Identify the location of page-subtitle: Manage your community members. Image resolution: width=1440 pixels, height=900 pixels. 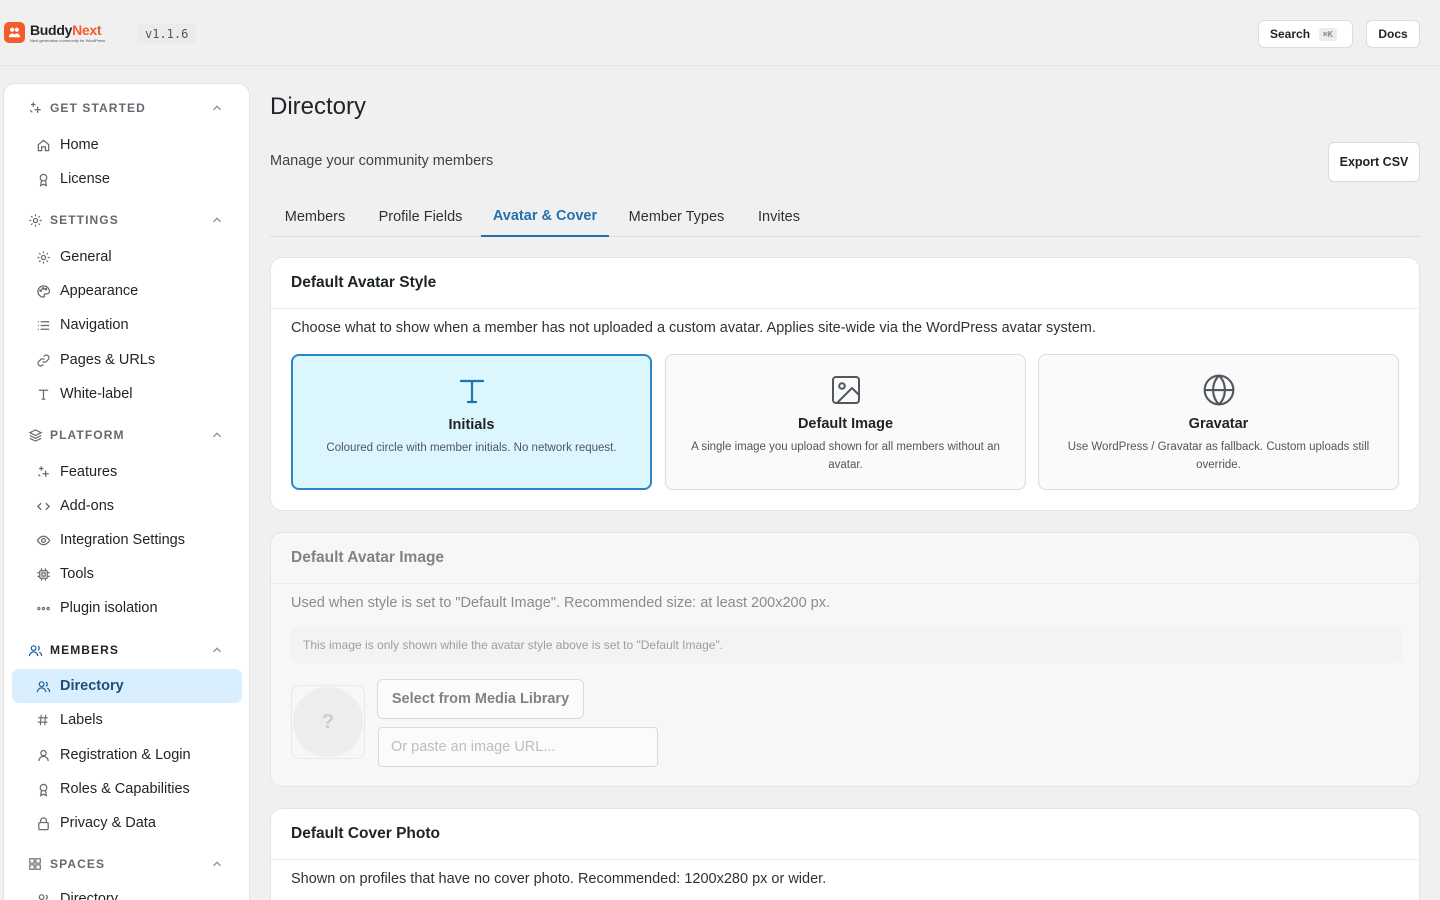
(382, 161).